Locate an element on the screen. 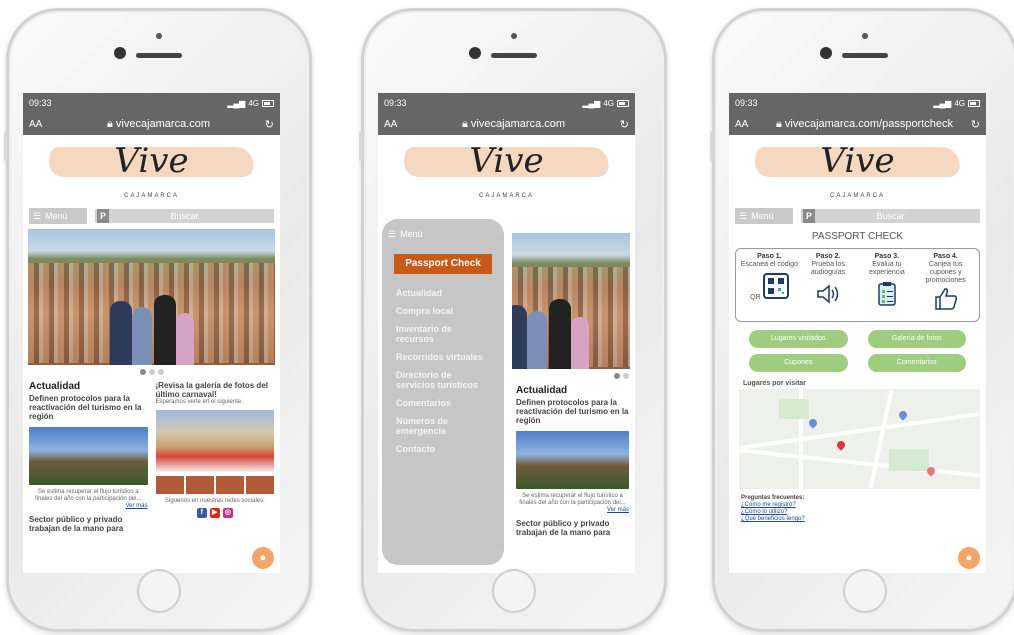 The image size is (1014, 635). browser-url-bar: AA 🔒︎ vivecajamarca.com/passportcheck ↻ is located at coordinates (857, 124).